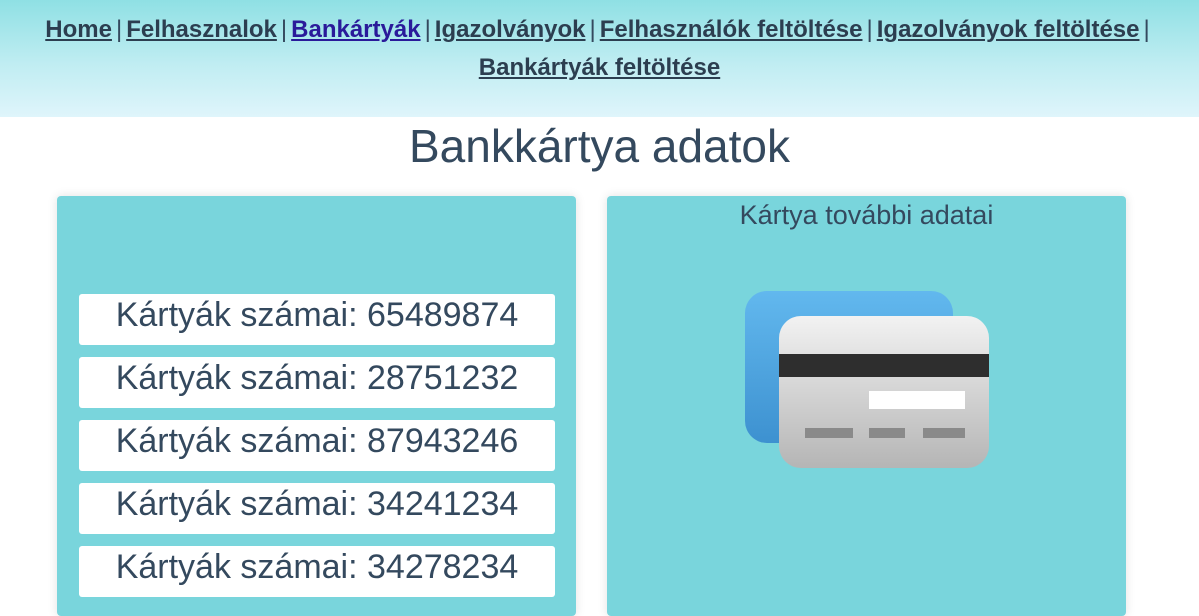 The width and height of the screenshot is (1199, 616). I want to click on nav-link-bankartyak-feltoltese: Bankártyák feltöltése, so click(599, 67).